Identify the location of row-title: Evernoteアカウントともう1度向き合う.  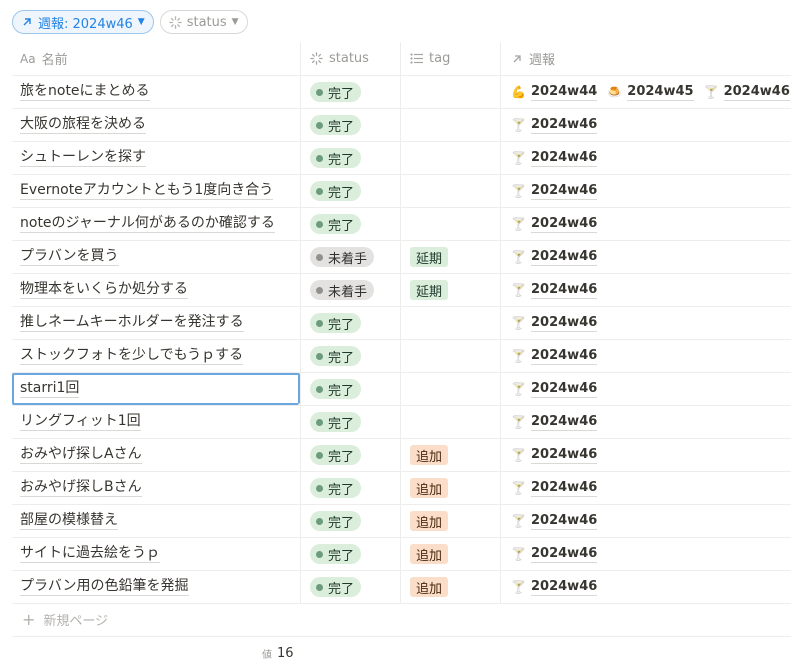
(147, 191).